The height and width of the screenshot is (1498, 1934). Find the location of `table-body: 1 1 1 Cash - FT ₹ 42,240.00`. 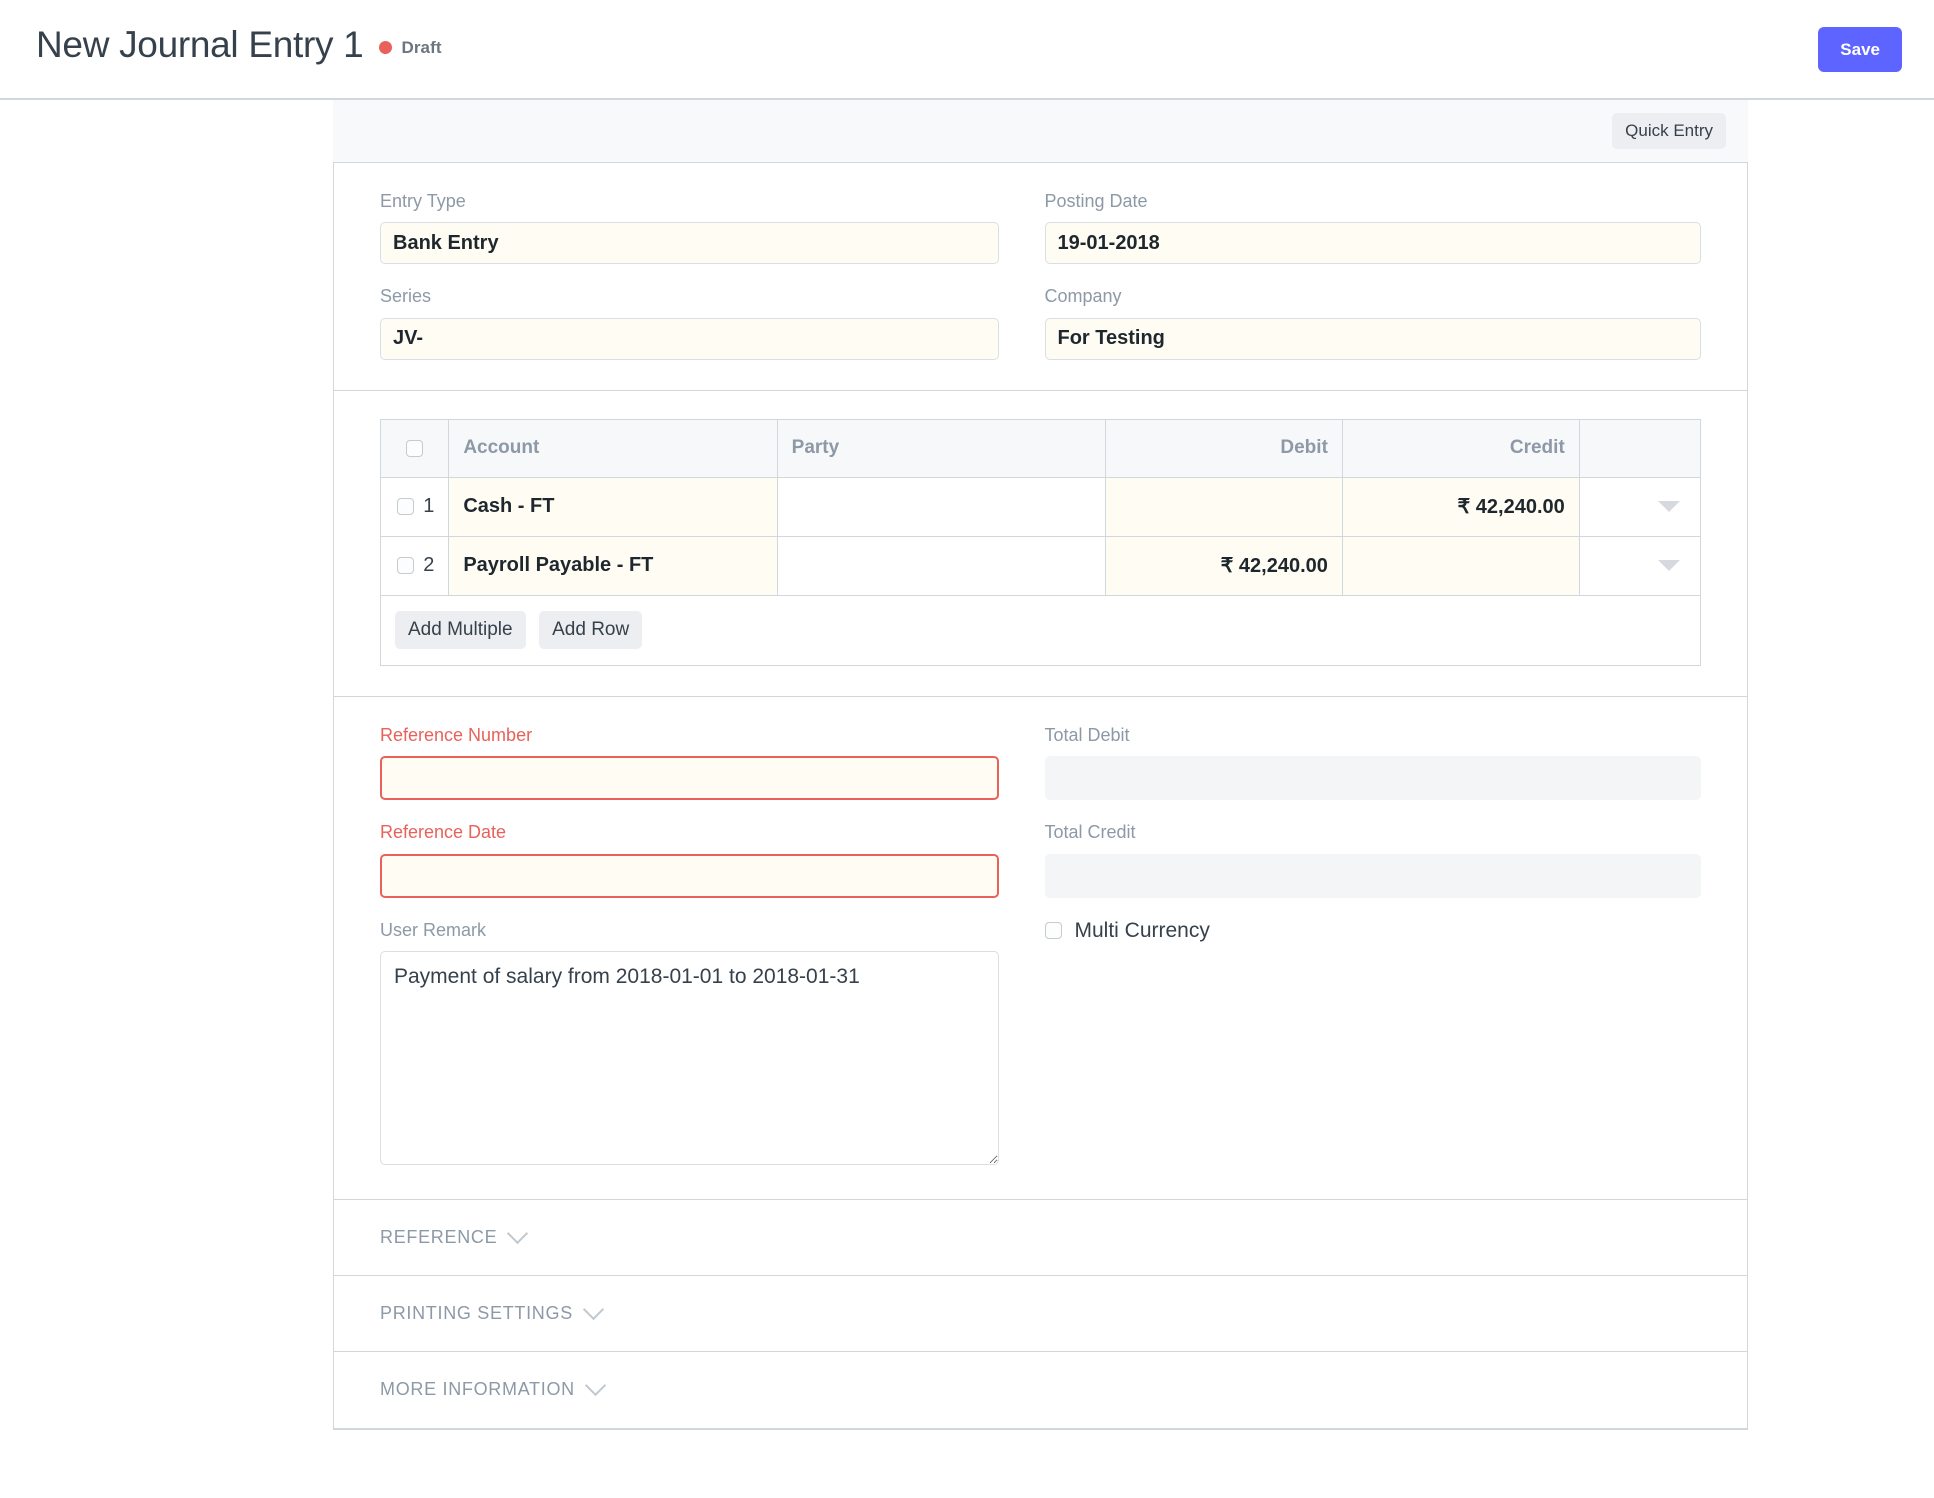

table-body: 1 1 1 Cash - FT ₹ 42,240.00 is located at coordinates (1040, 571).